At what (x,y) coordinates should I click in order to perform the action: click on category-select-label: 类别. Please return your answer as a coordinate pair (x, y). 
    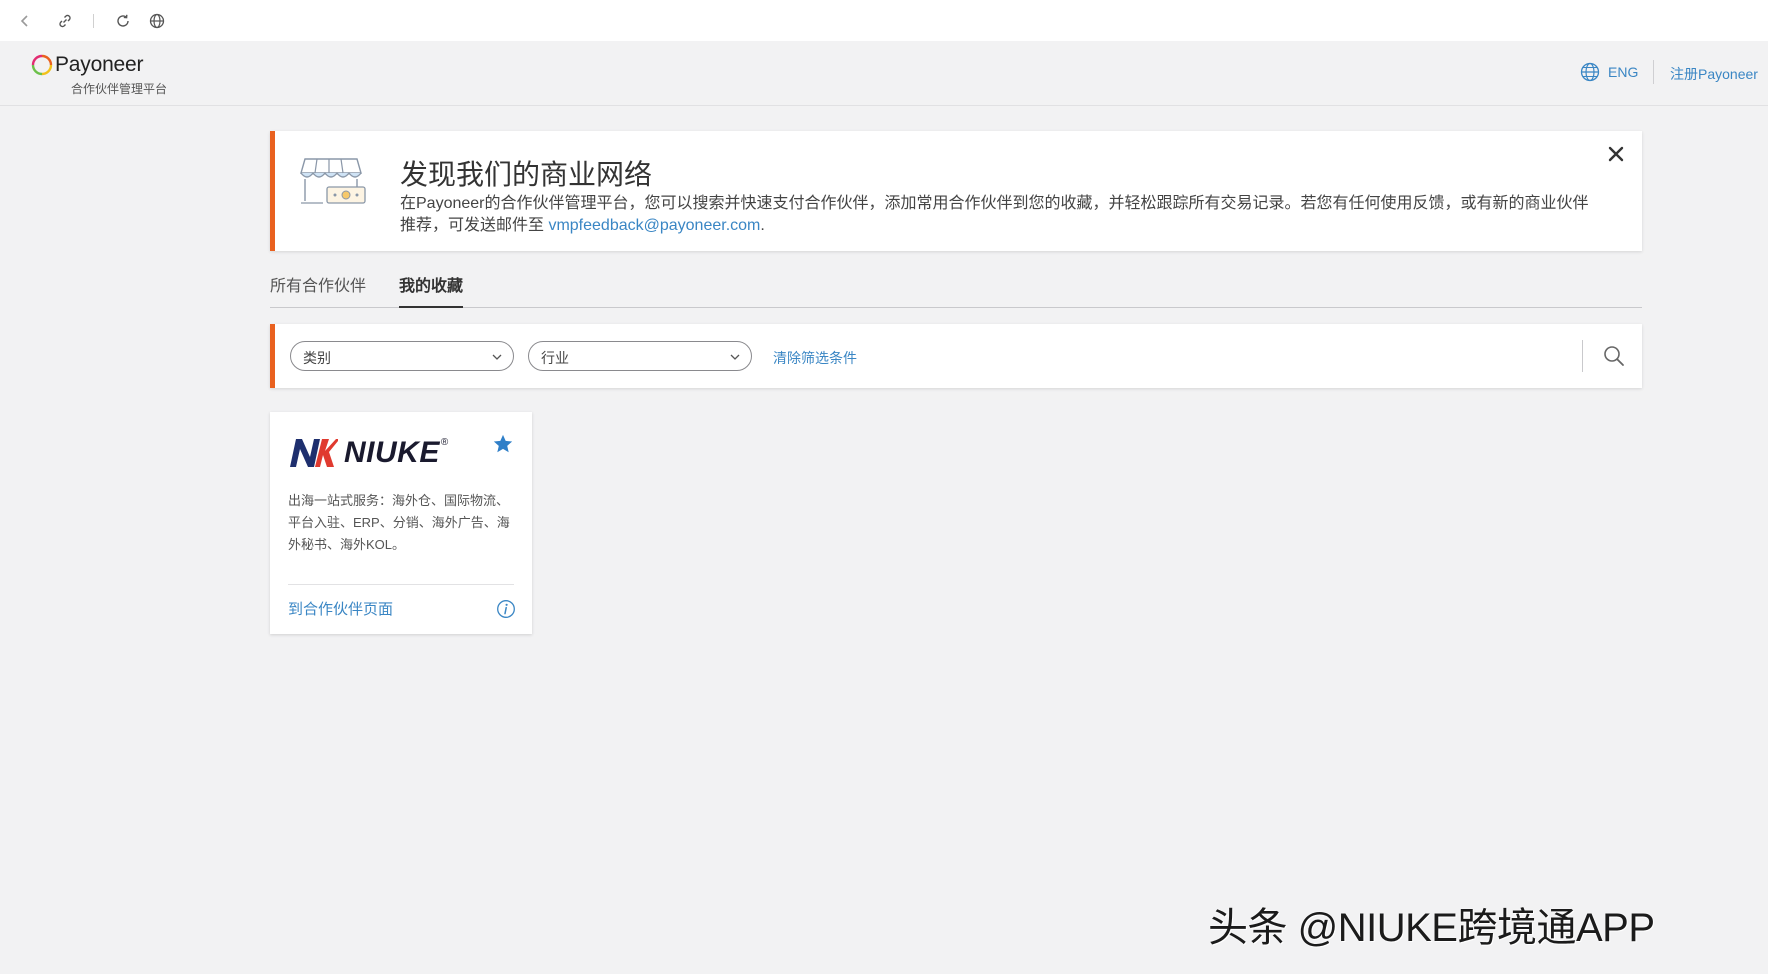
    Looking at the image, I should click on (317, 358).